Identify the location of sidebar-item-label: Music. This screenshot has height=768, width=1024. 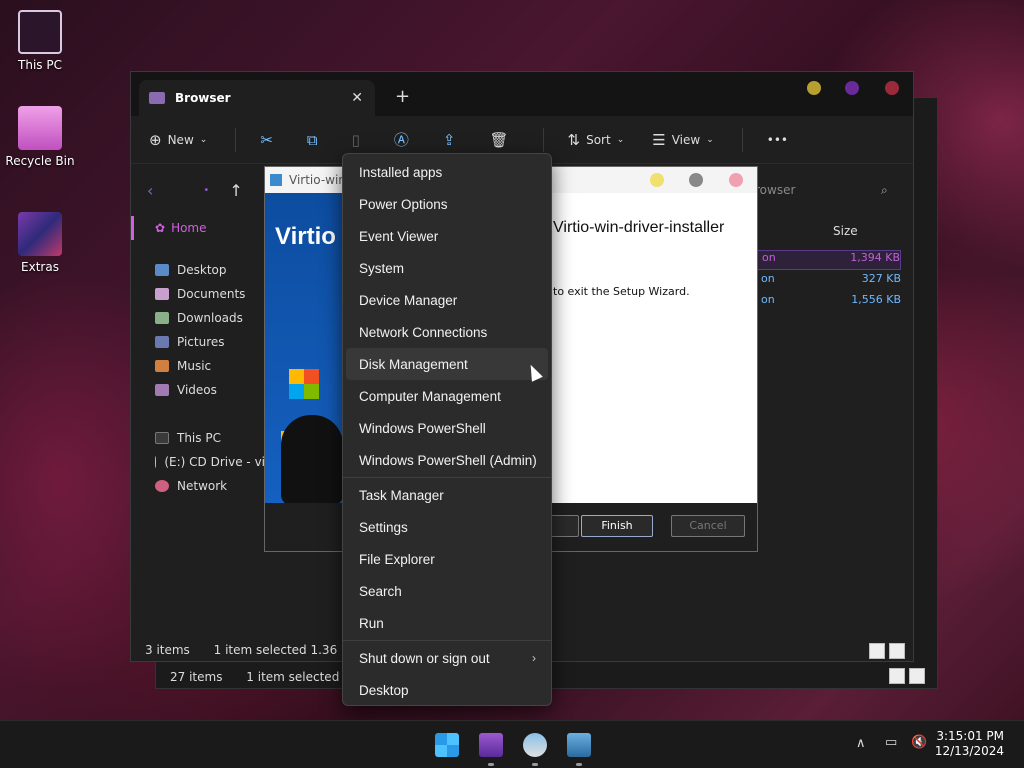
(194, 366).